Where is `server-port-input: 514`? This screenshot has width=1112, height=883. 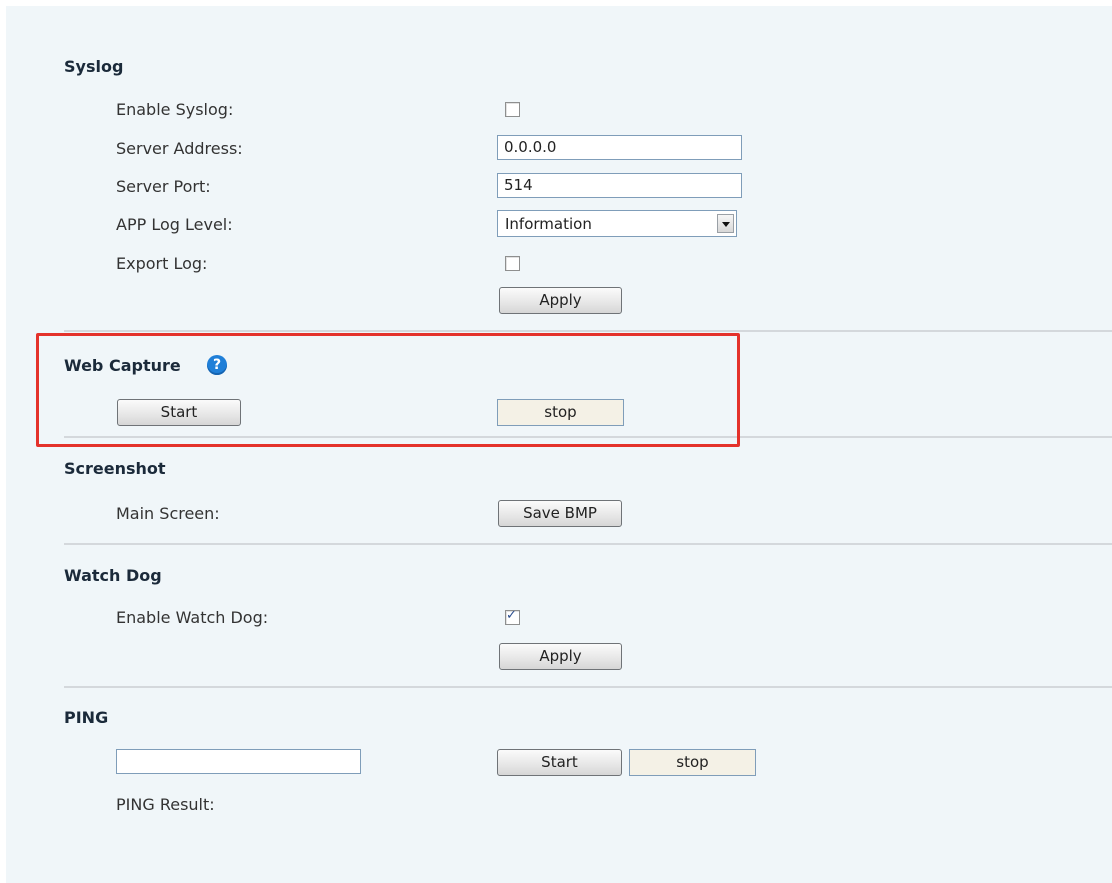
server-port-input: 514 is located at coordinates (619, 185).